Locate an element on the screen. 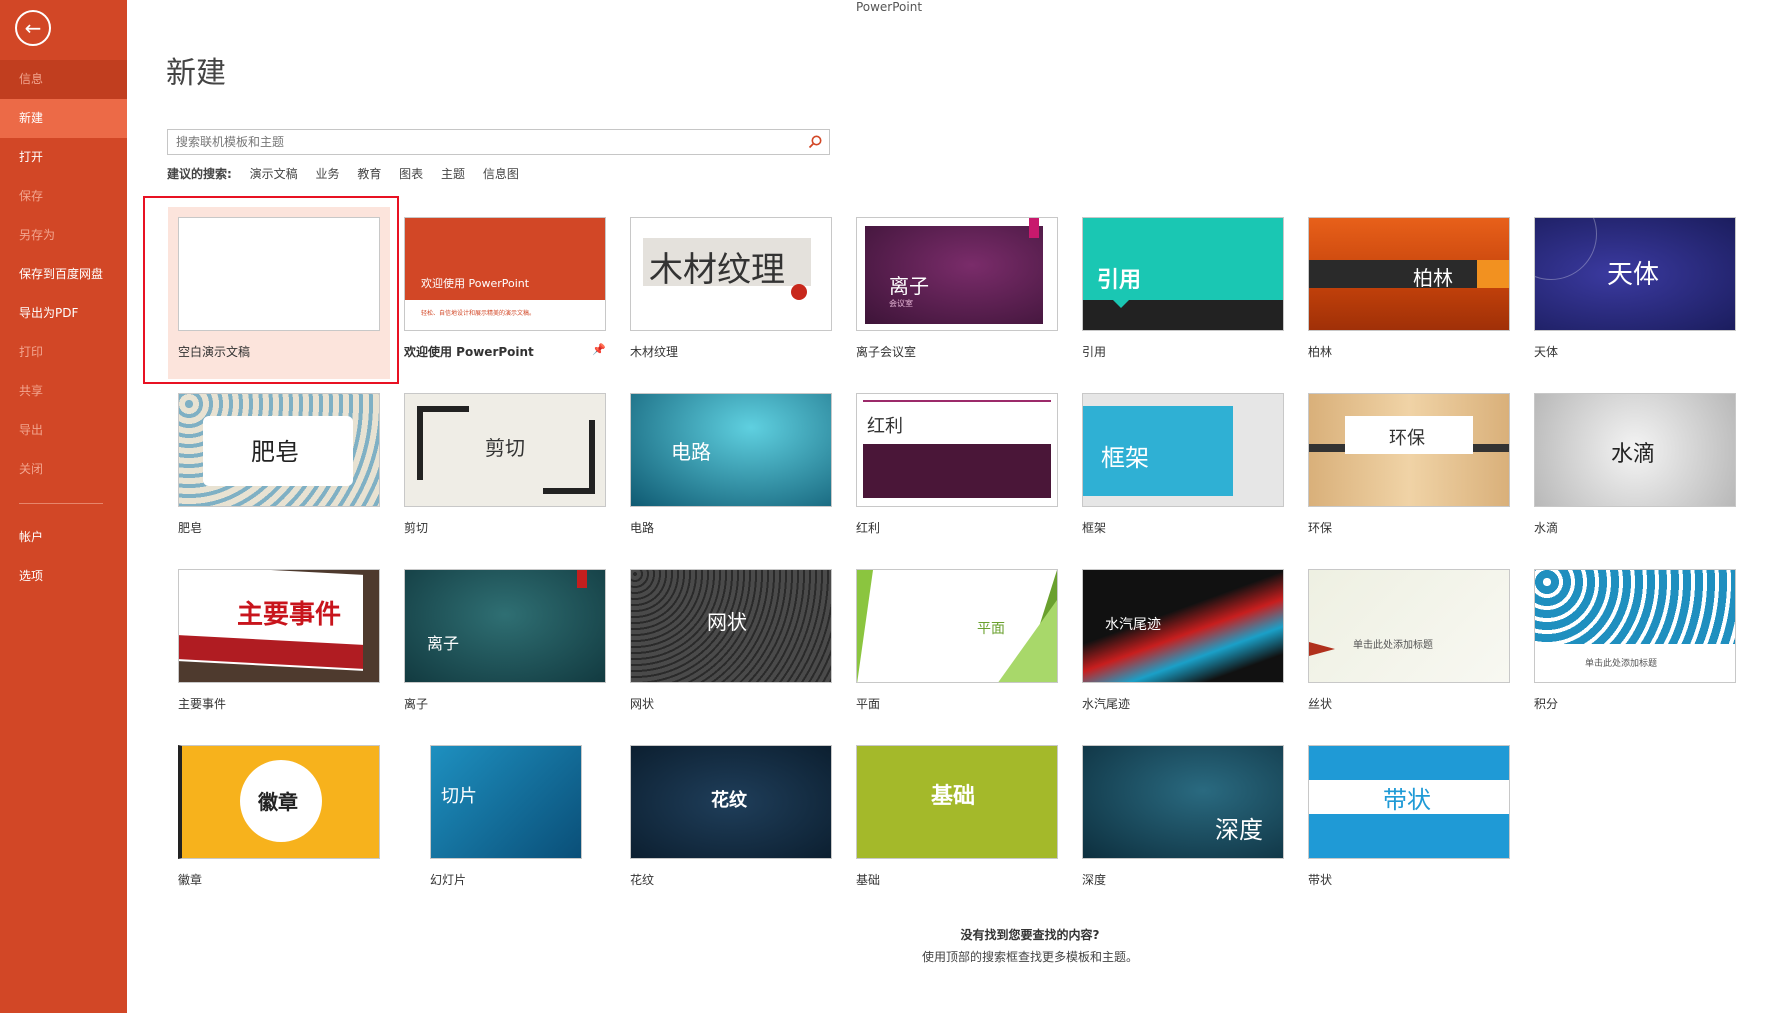 Image resolution: width=1778 pixels, height=1013 pixels. template-thumbnail: 基础 is located at coordinates (957, 802).